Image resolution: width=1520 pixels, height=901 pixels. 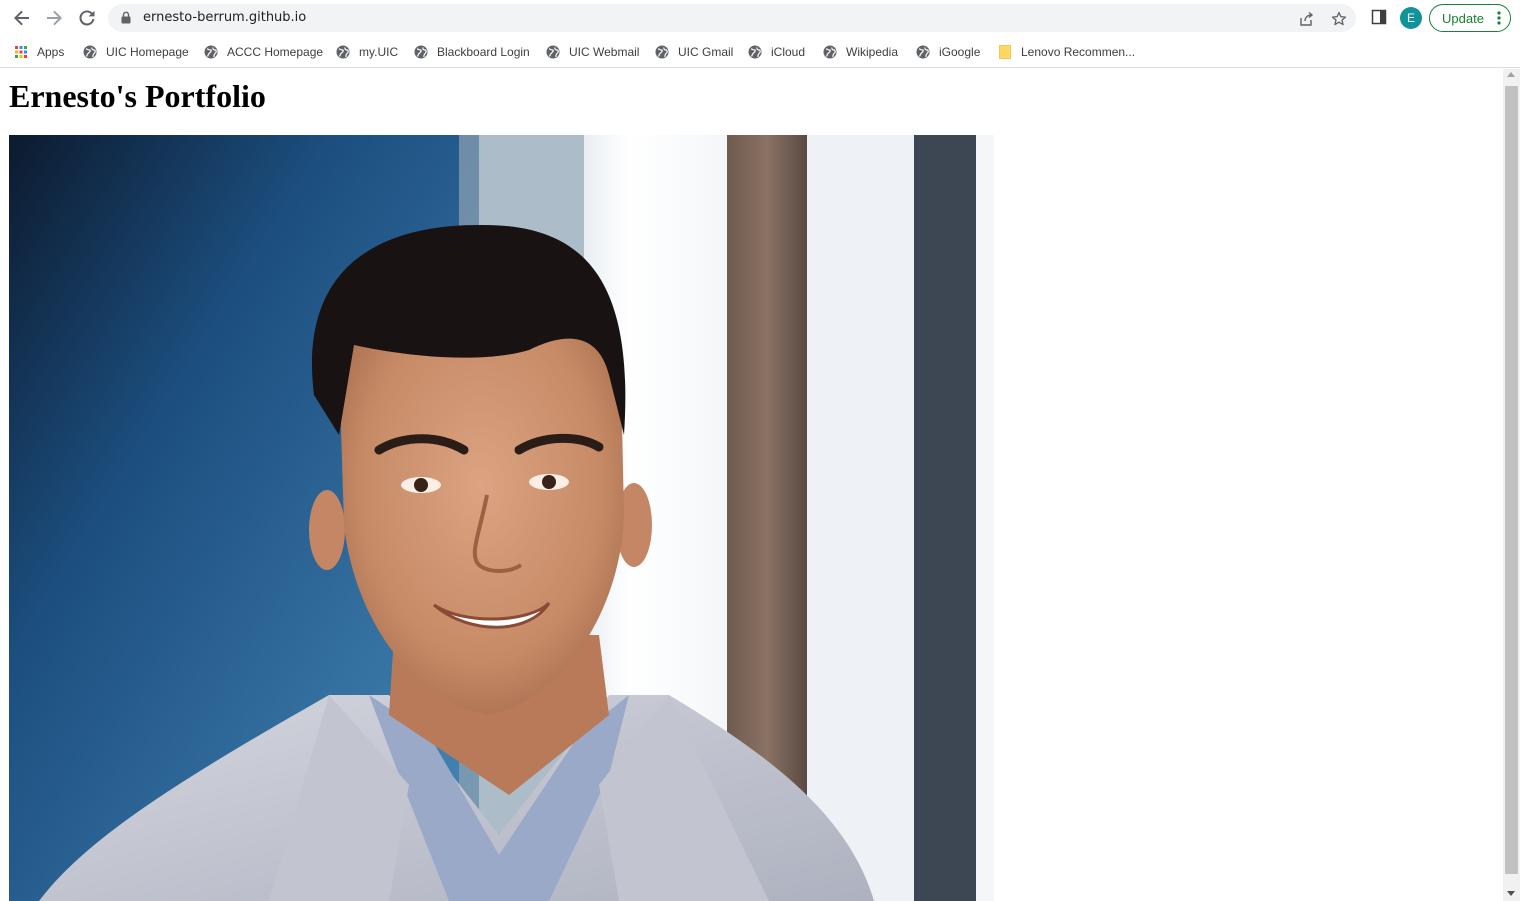 What do you see at coordinates (1411, 18) in the screenshot?
I see `profile-avatar: E` at bounding box center [1411, 18].